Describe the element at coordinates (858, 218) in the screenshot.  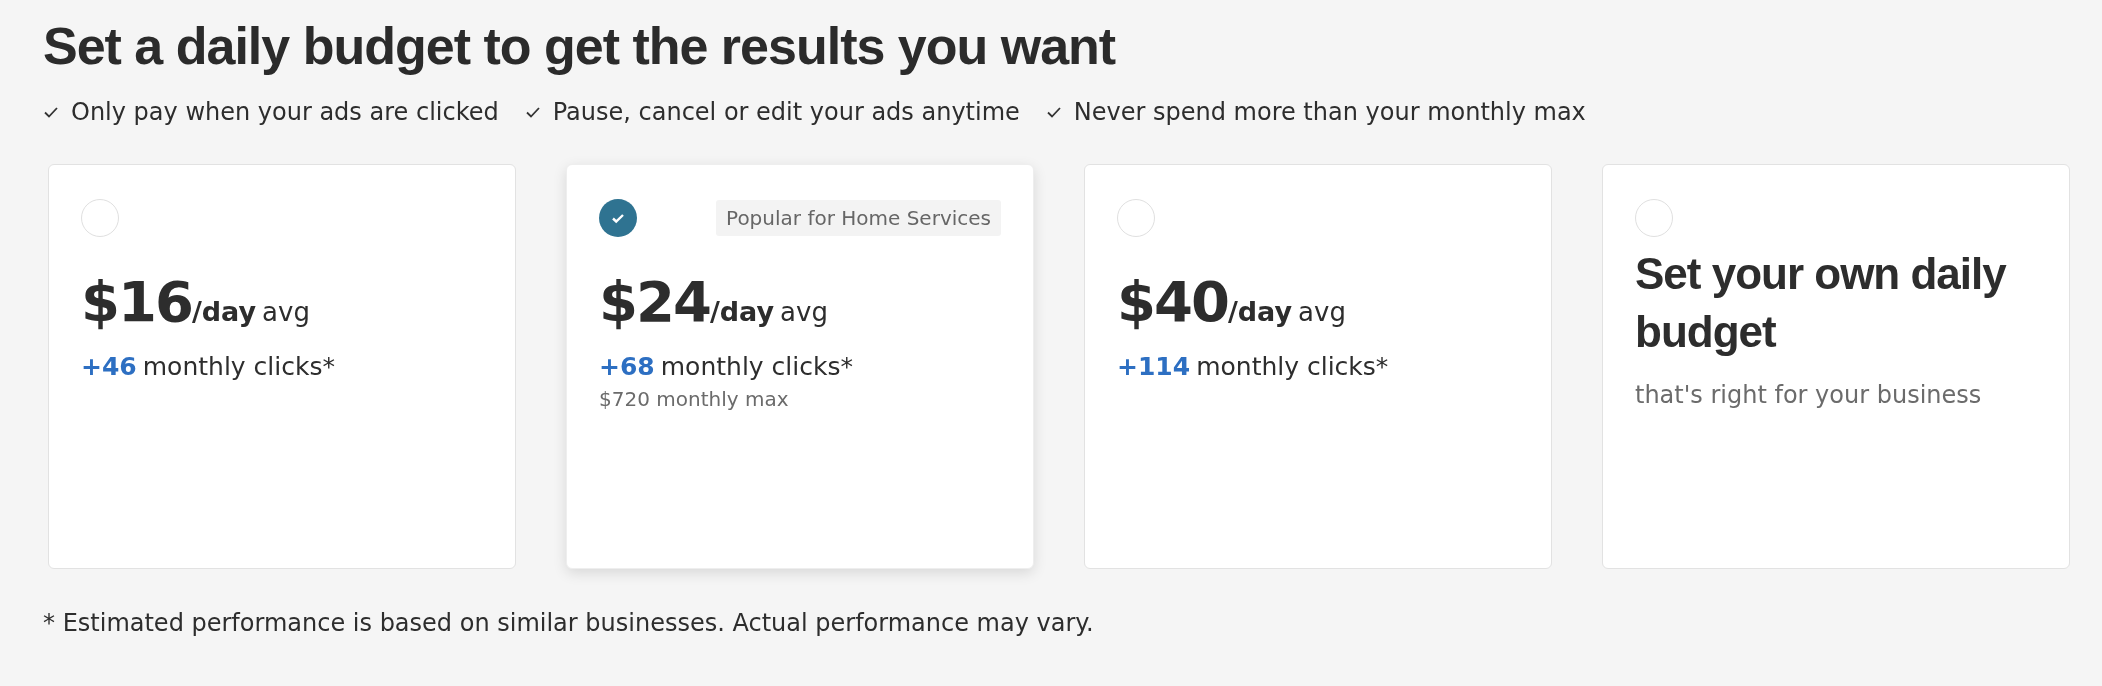
I see `popular-badge: Popular for Home Services` at that location.